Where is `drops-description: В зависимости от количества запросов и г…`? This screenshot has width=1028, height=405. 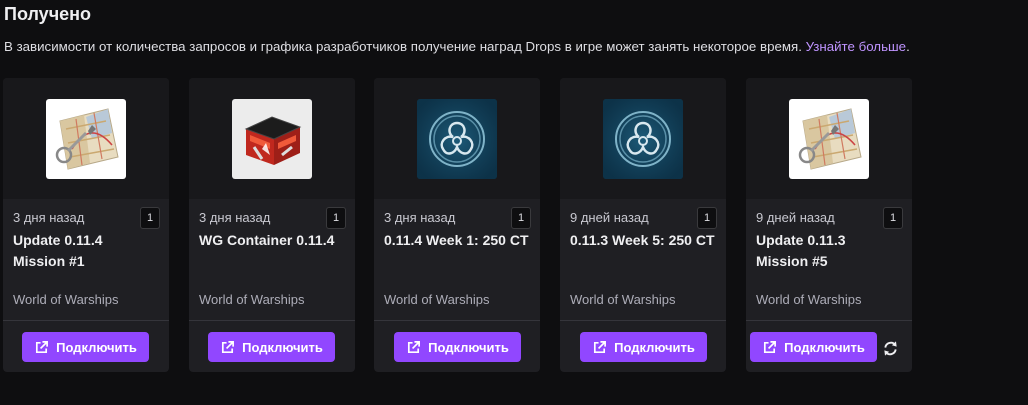
drops-description: В зависимости от количества запросов и г… is located at coordinates (457, 46).